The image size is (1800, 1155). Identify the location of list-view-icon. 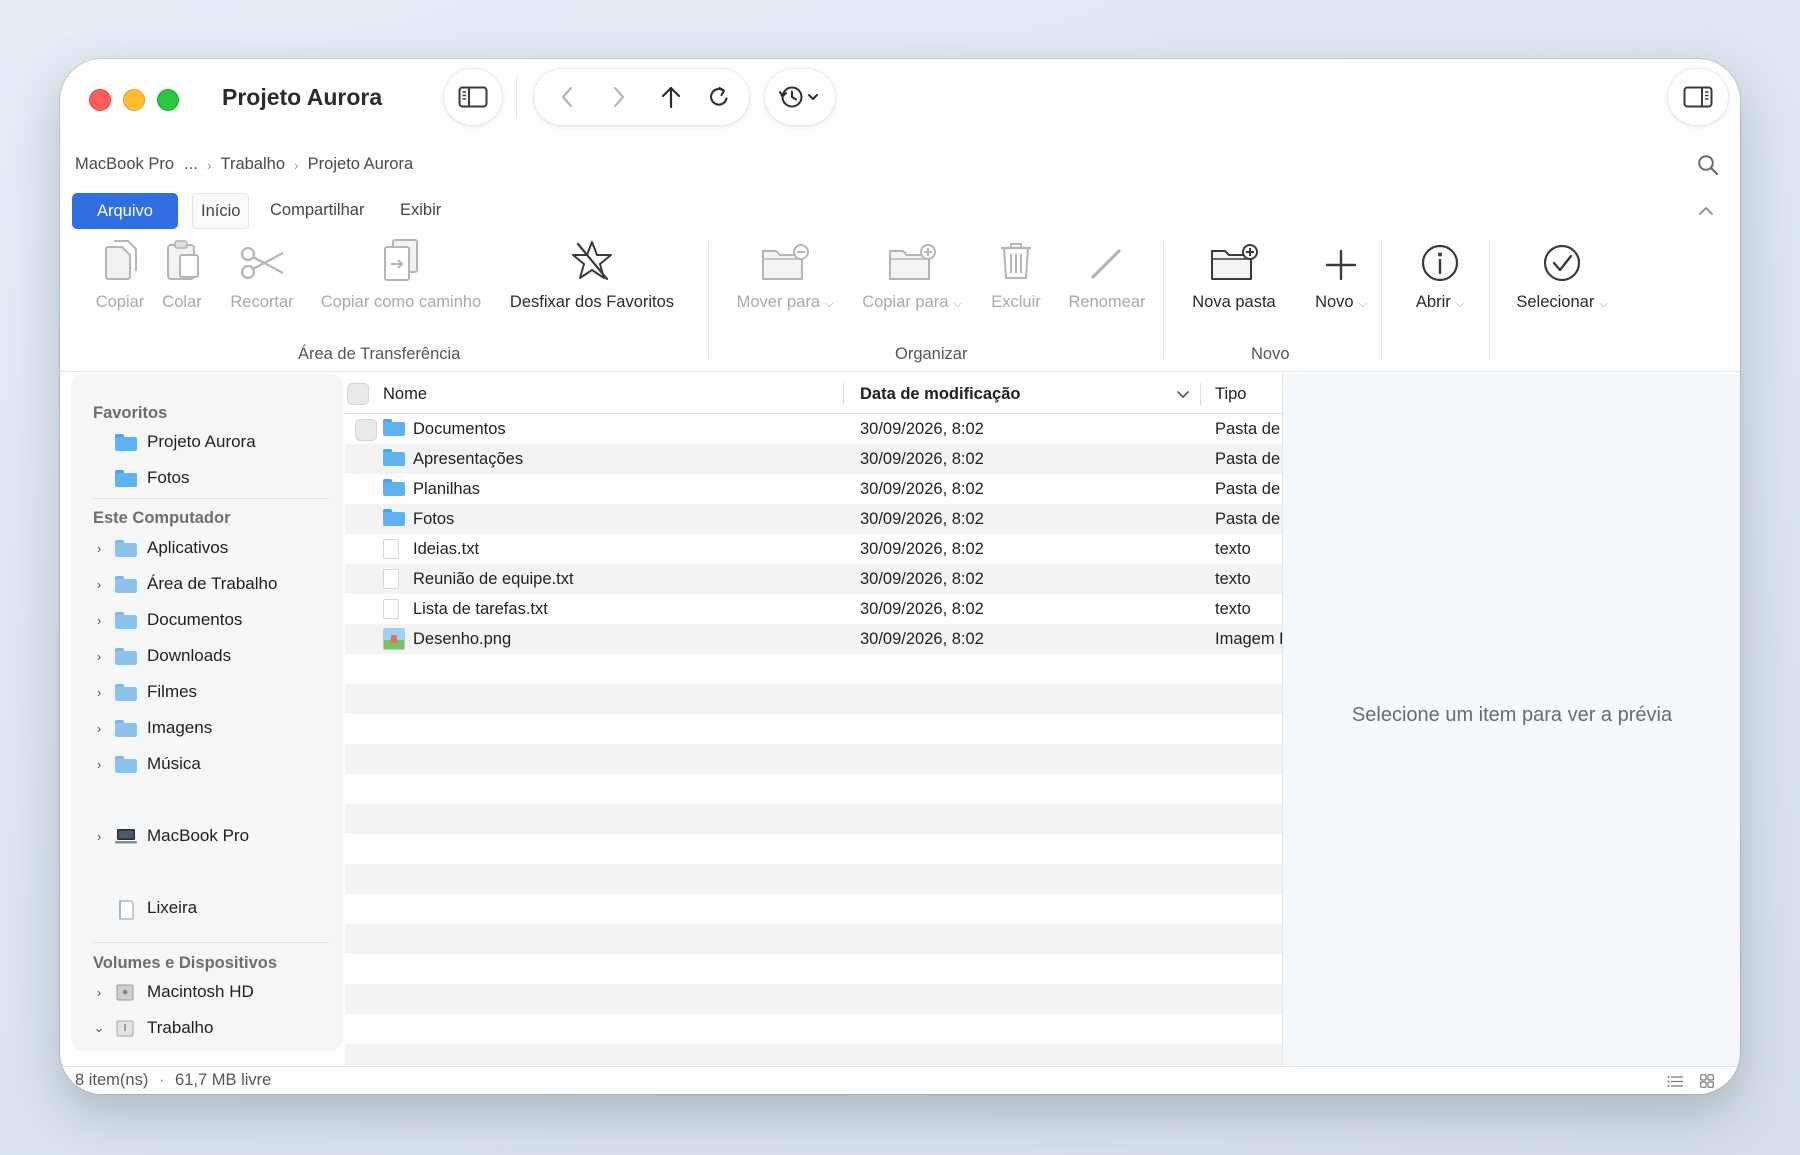
(1675, 1081).